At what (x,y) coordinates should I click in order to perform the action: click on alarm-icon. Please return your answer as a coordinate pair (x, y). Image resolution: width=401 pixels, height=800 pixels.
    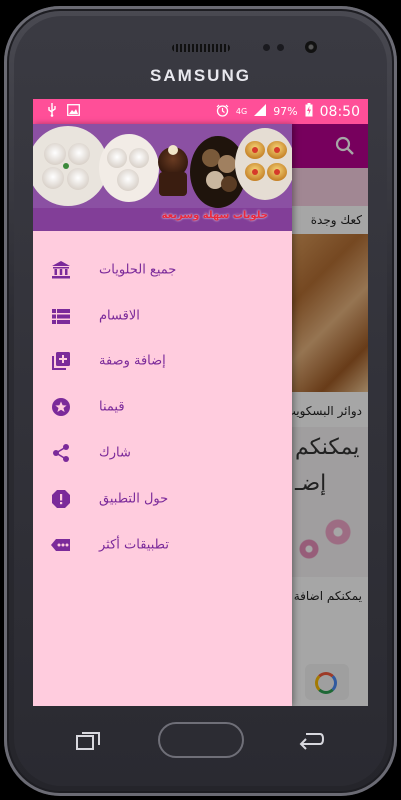
    Looking at the image, I should click on (222, 112).